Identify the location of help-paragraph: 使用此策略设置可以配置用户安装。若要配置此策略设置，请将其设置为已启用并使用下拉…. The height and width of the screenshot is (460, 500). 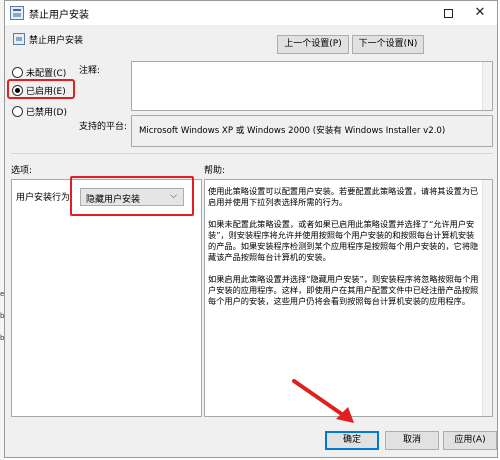
(343, 196).